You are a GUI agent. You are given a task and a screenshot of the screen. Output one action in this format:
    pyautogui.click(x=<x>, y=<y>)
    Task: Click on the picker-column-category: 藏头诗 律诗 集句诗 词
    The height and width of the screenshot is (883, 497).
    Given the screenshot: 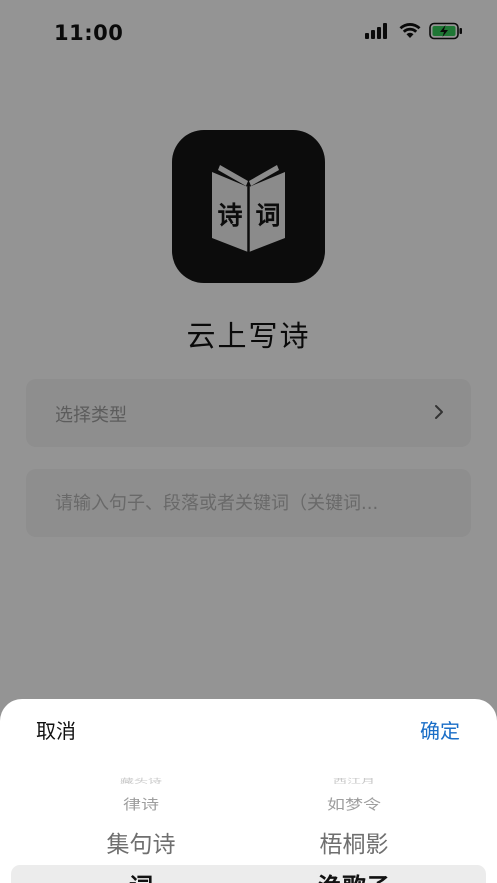 What is the action you would take?
    pyautogui.click(x=141, y=826)
    